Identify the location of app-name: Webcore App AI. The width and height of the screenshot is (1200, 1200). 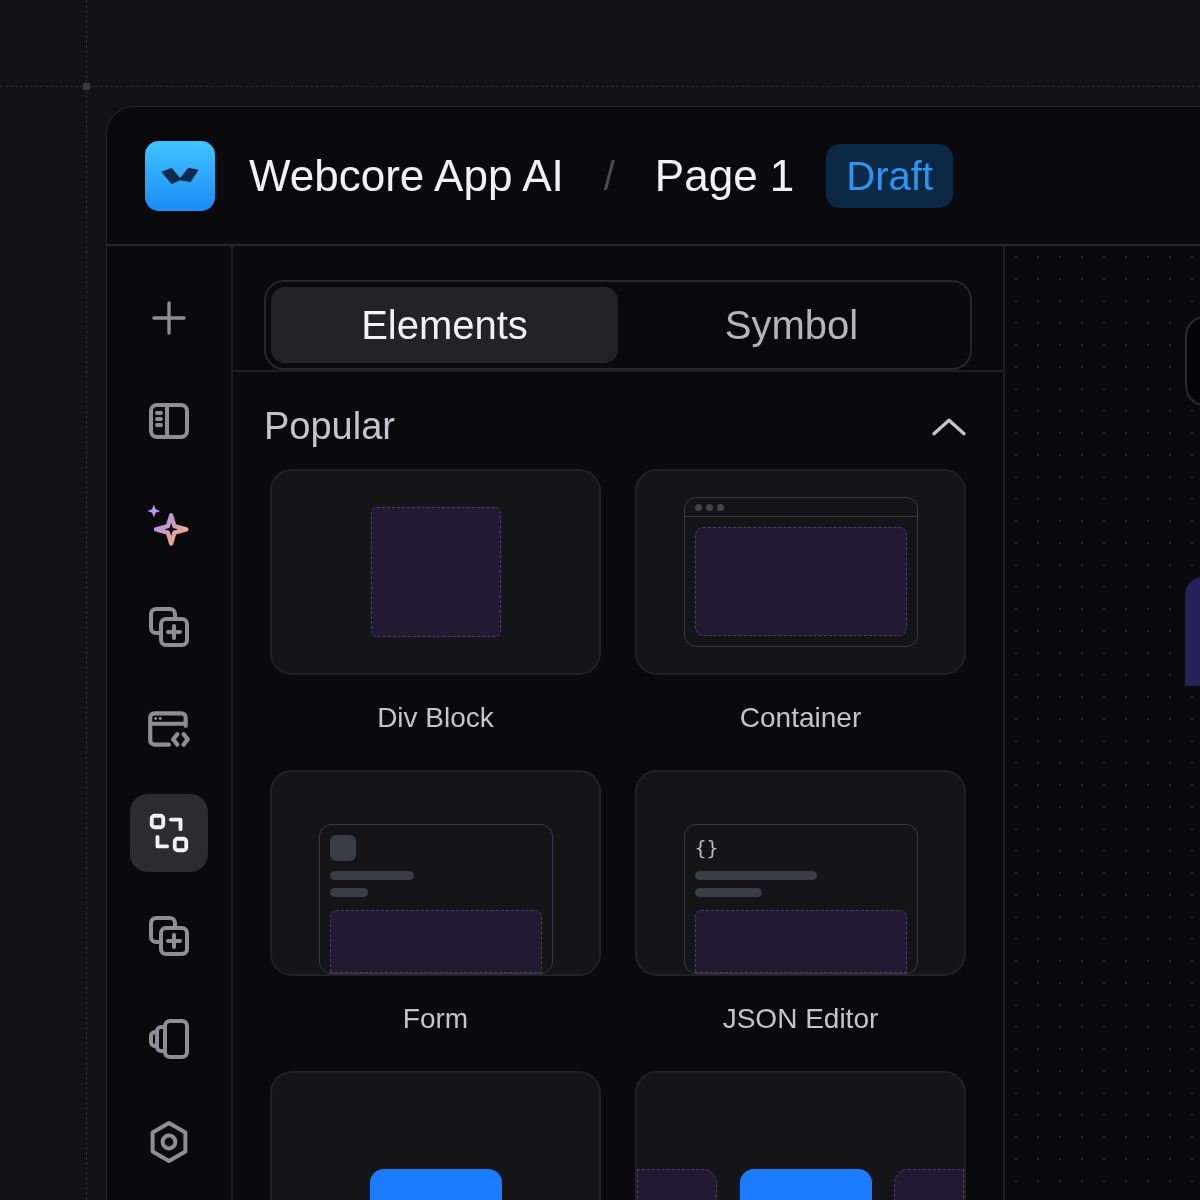
(406, 175).